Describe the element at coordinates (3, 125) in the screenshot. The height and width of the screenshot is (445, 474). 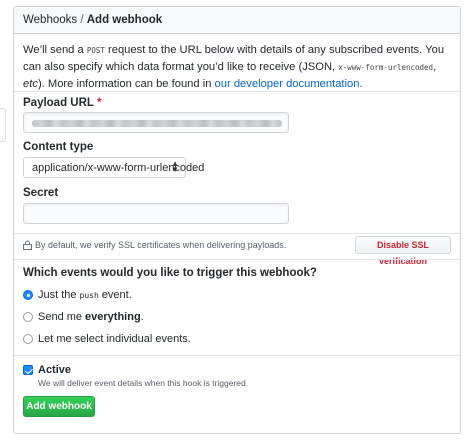
I see `sidebar-stub` at that location.